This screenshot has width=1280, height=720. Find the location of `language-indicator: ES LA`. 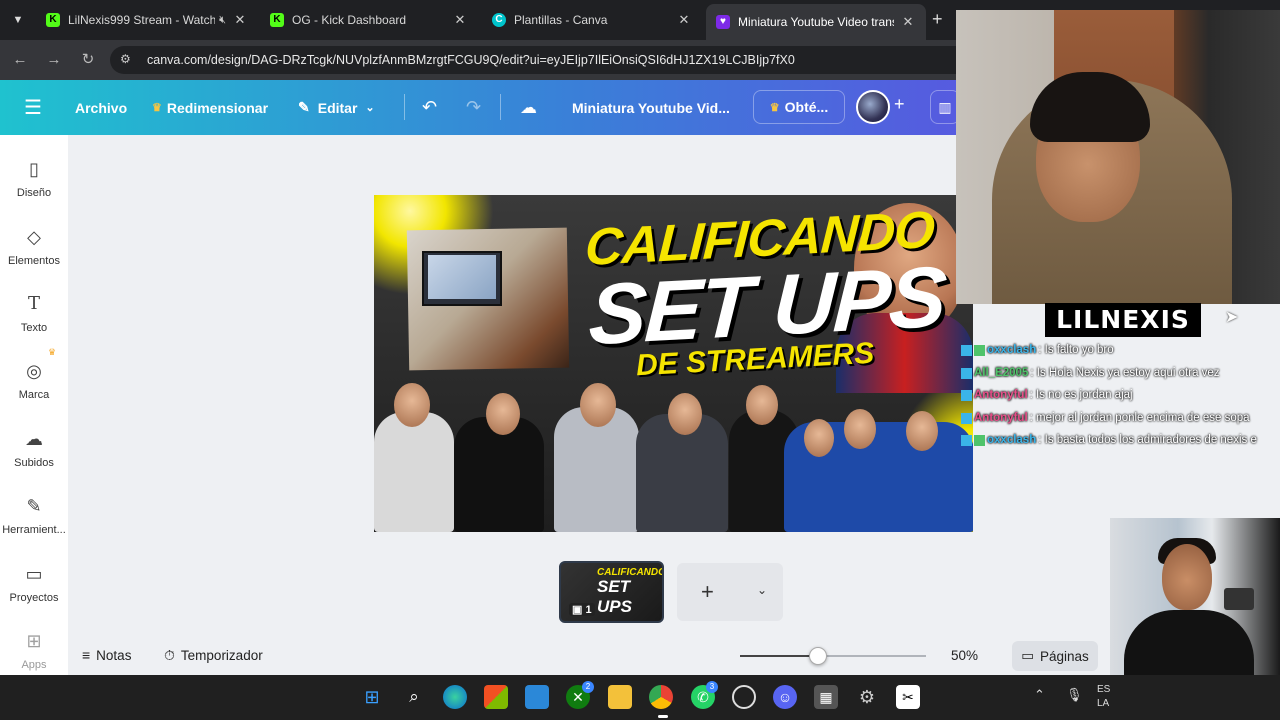

language-indicator: ES LA is located at coordinates (1103, 697).